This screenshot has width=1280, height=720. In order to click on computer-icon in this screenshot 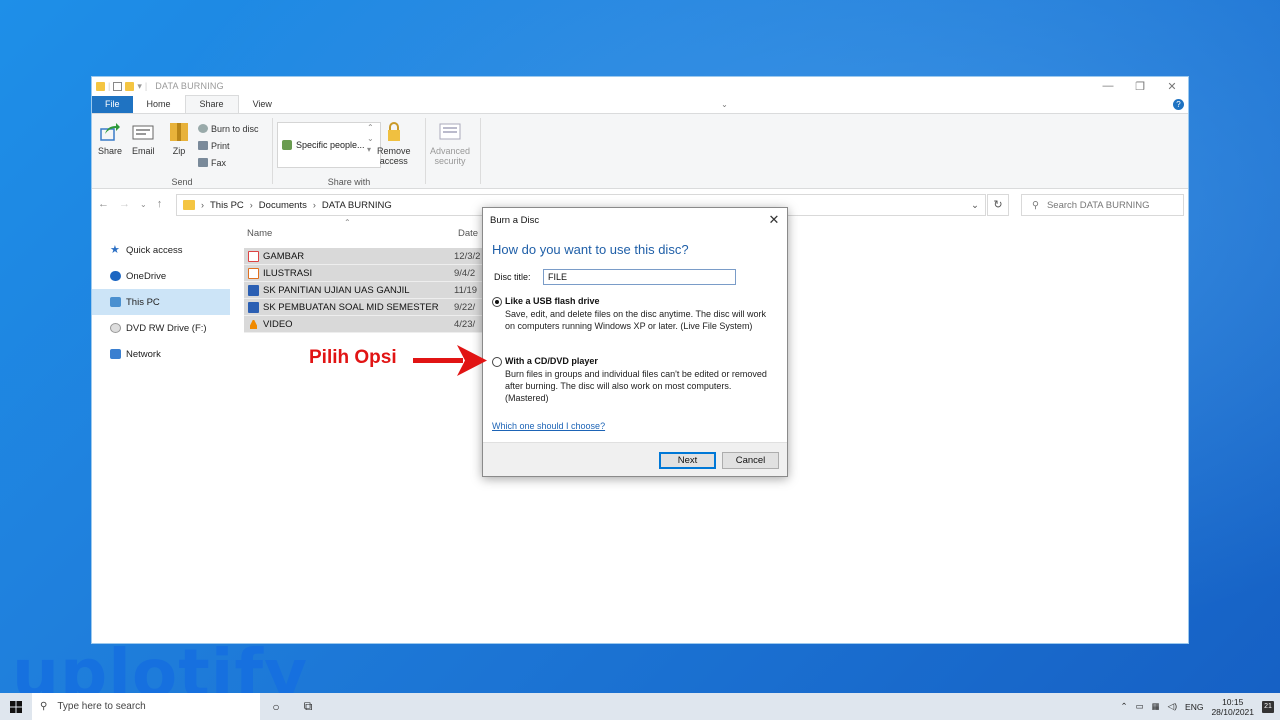, I will do `click(115, 302)`.